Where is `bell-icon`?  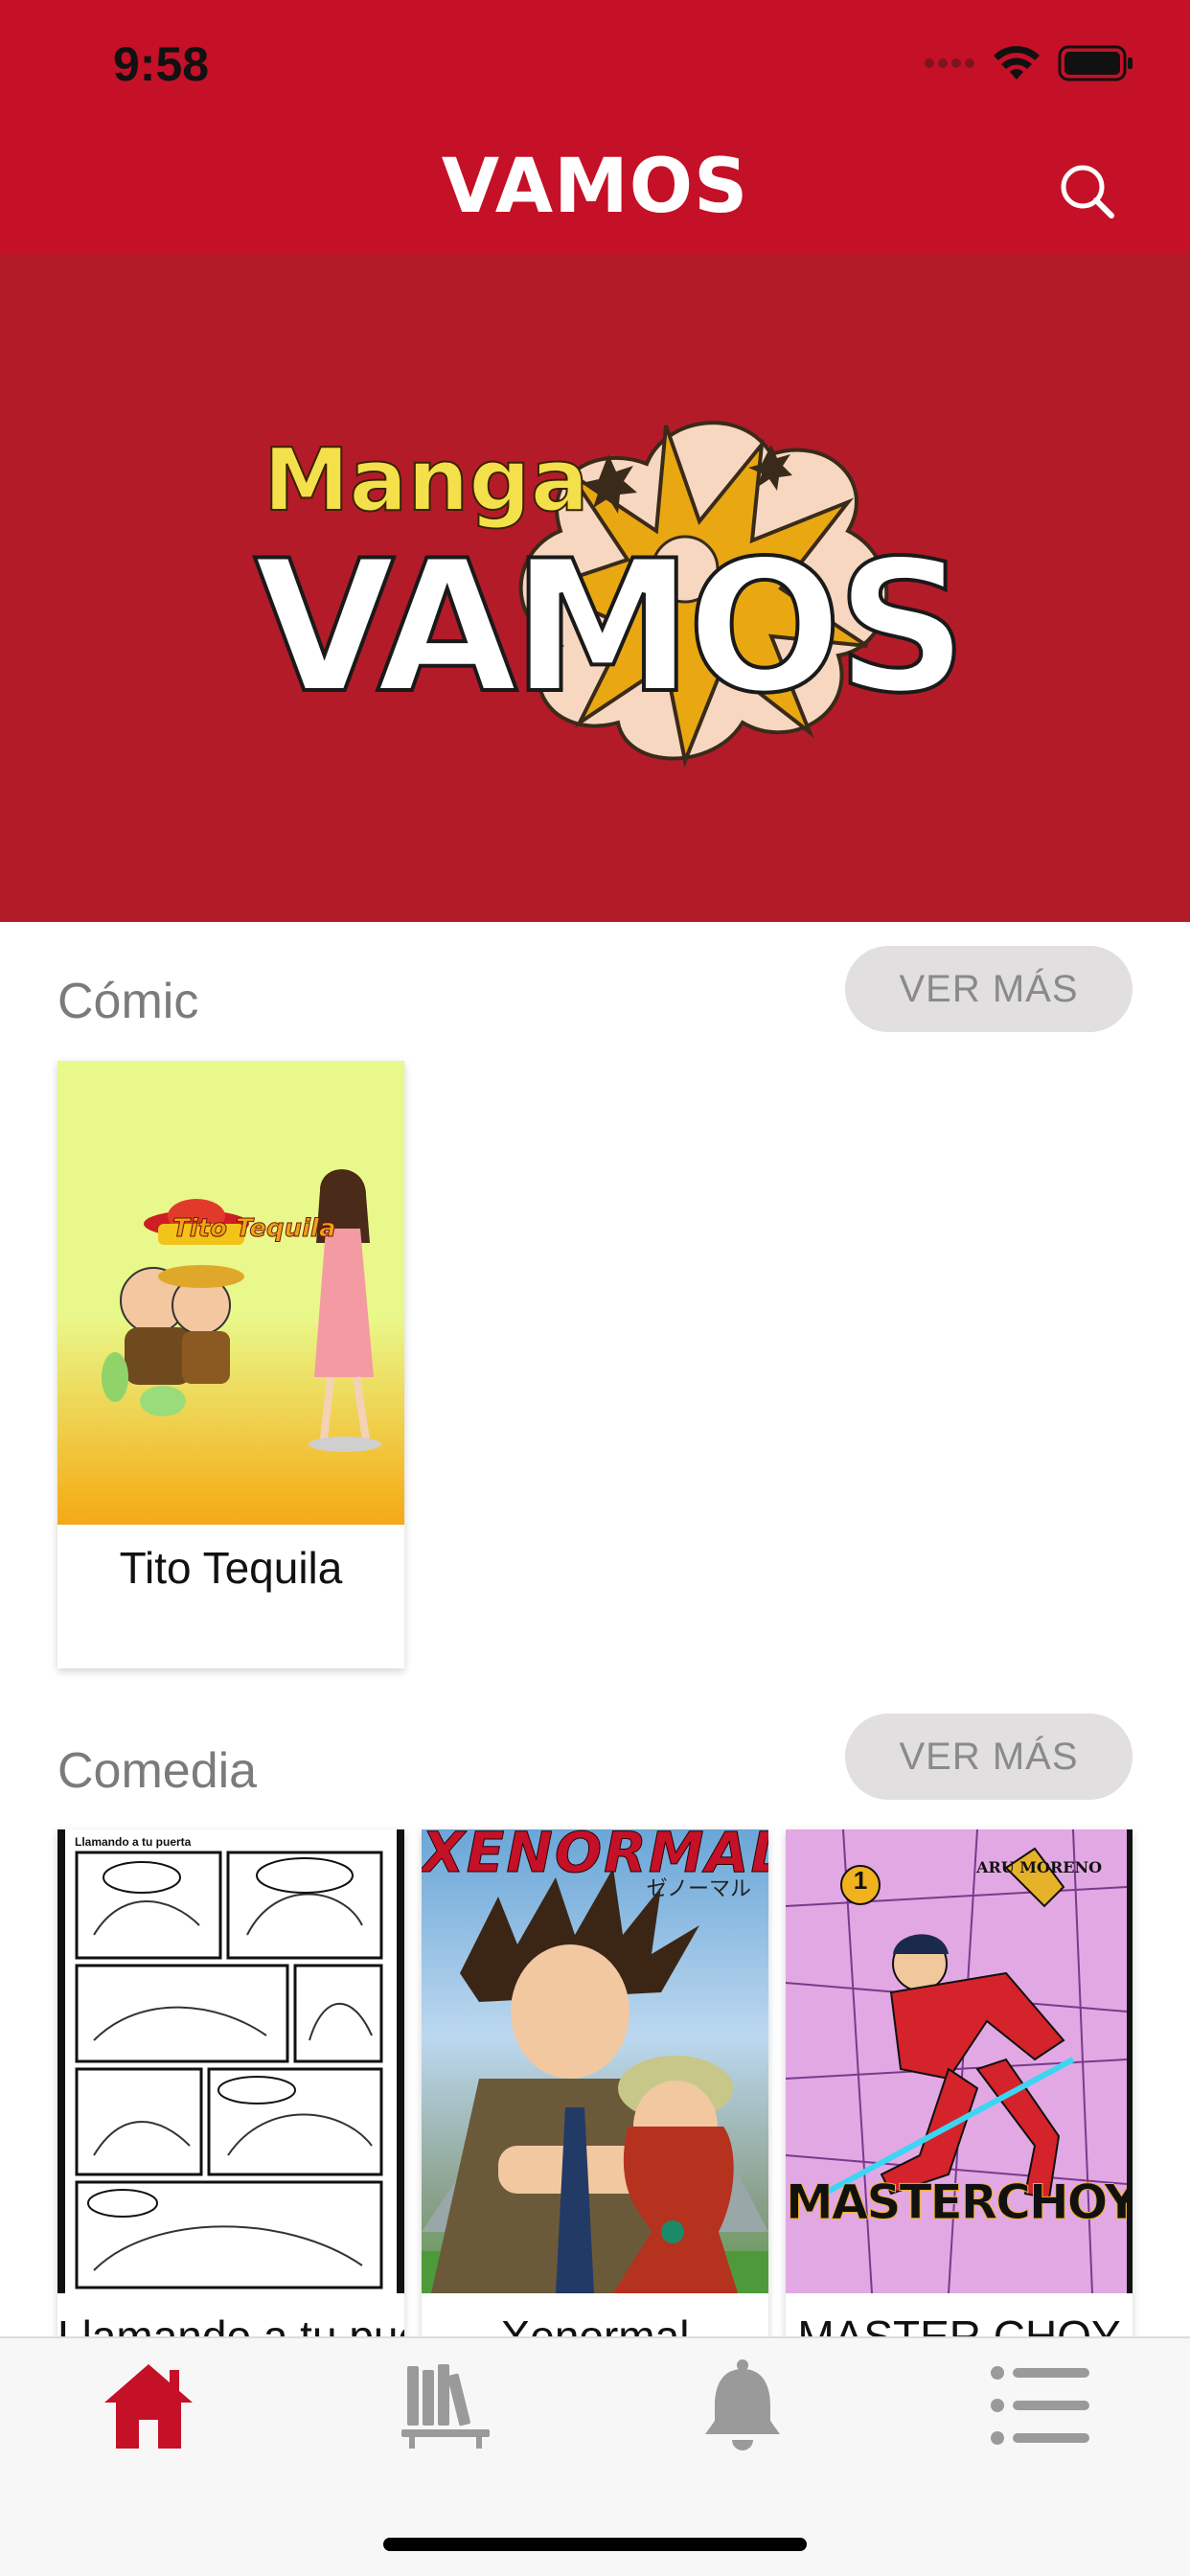
bell-icon is located at coordinates (743, 2404).